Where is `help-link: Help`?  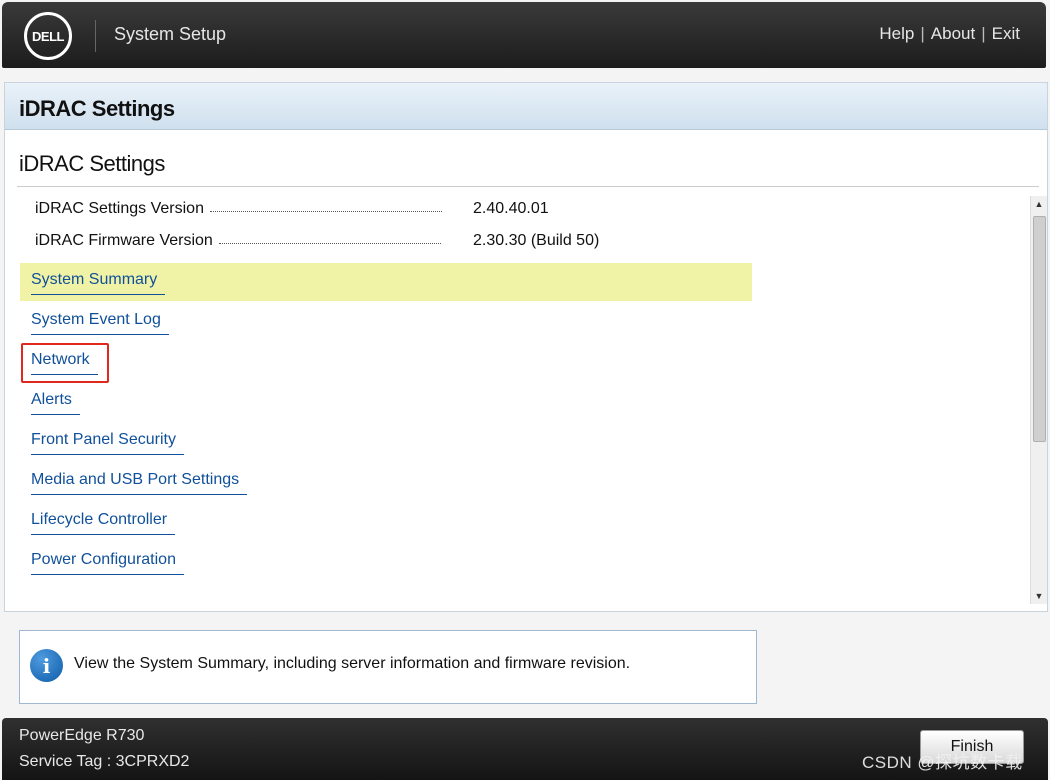 help-link: Help is located at coordinates (896, 34).